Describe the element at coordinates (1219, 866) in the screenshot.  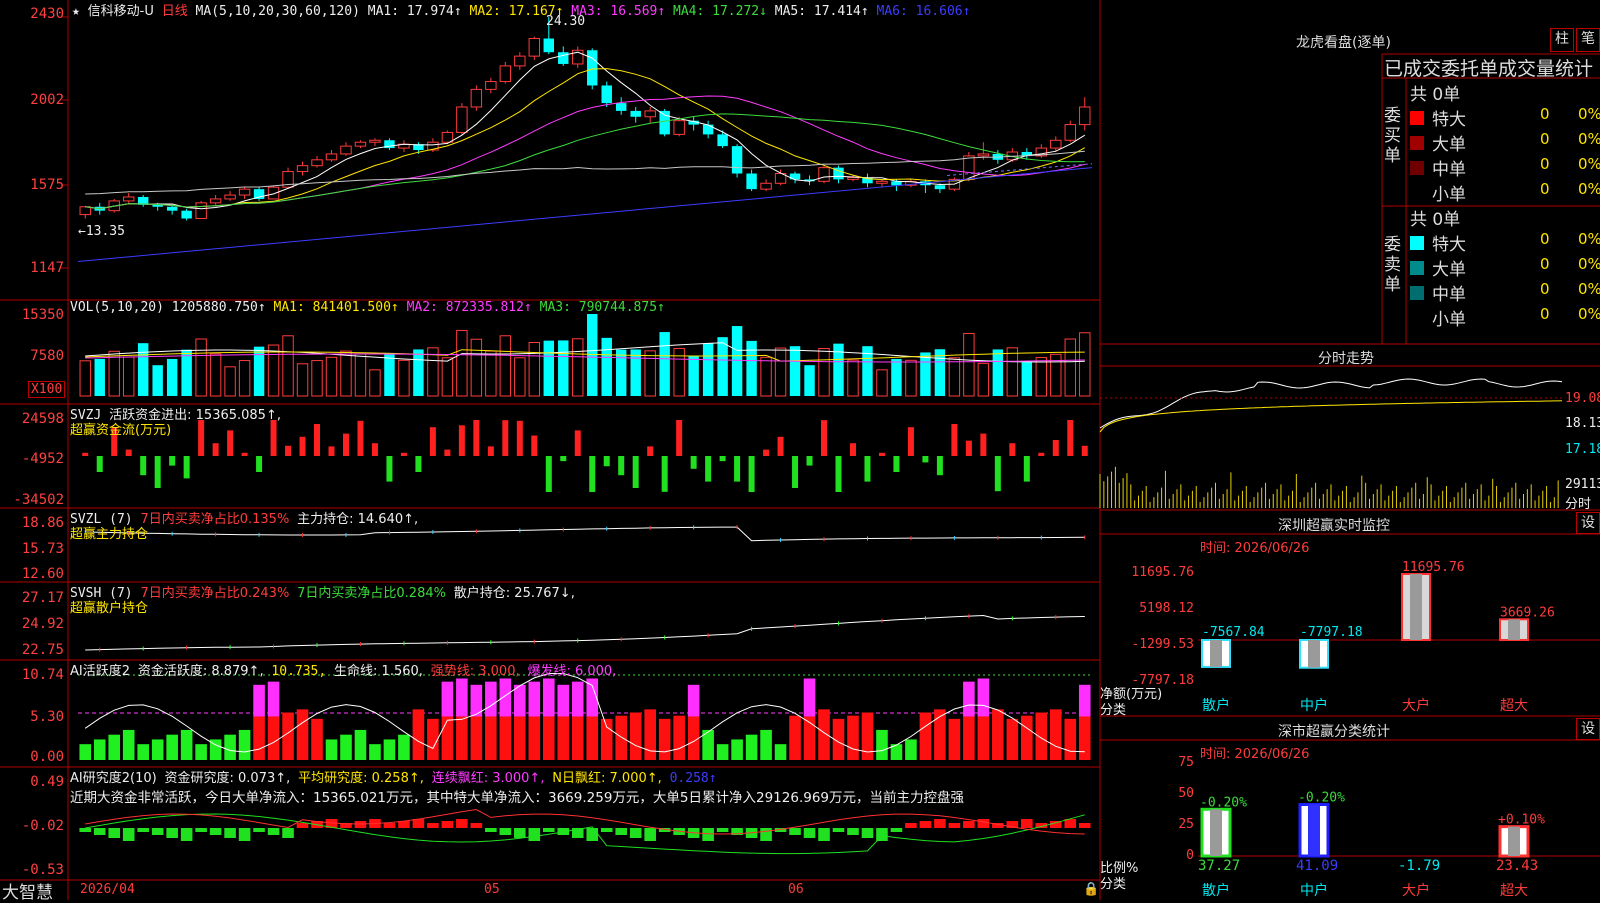
I see `class-value-label: 37.27` at that location.